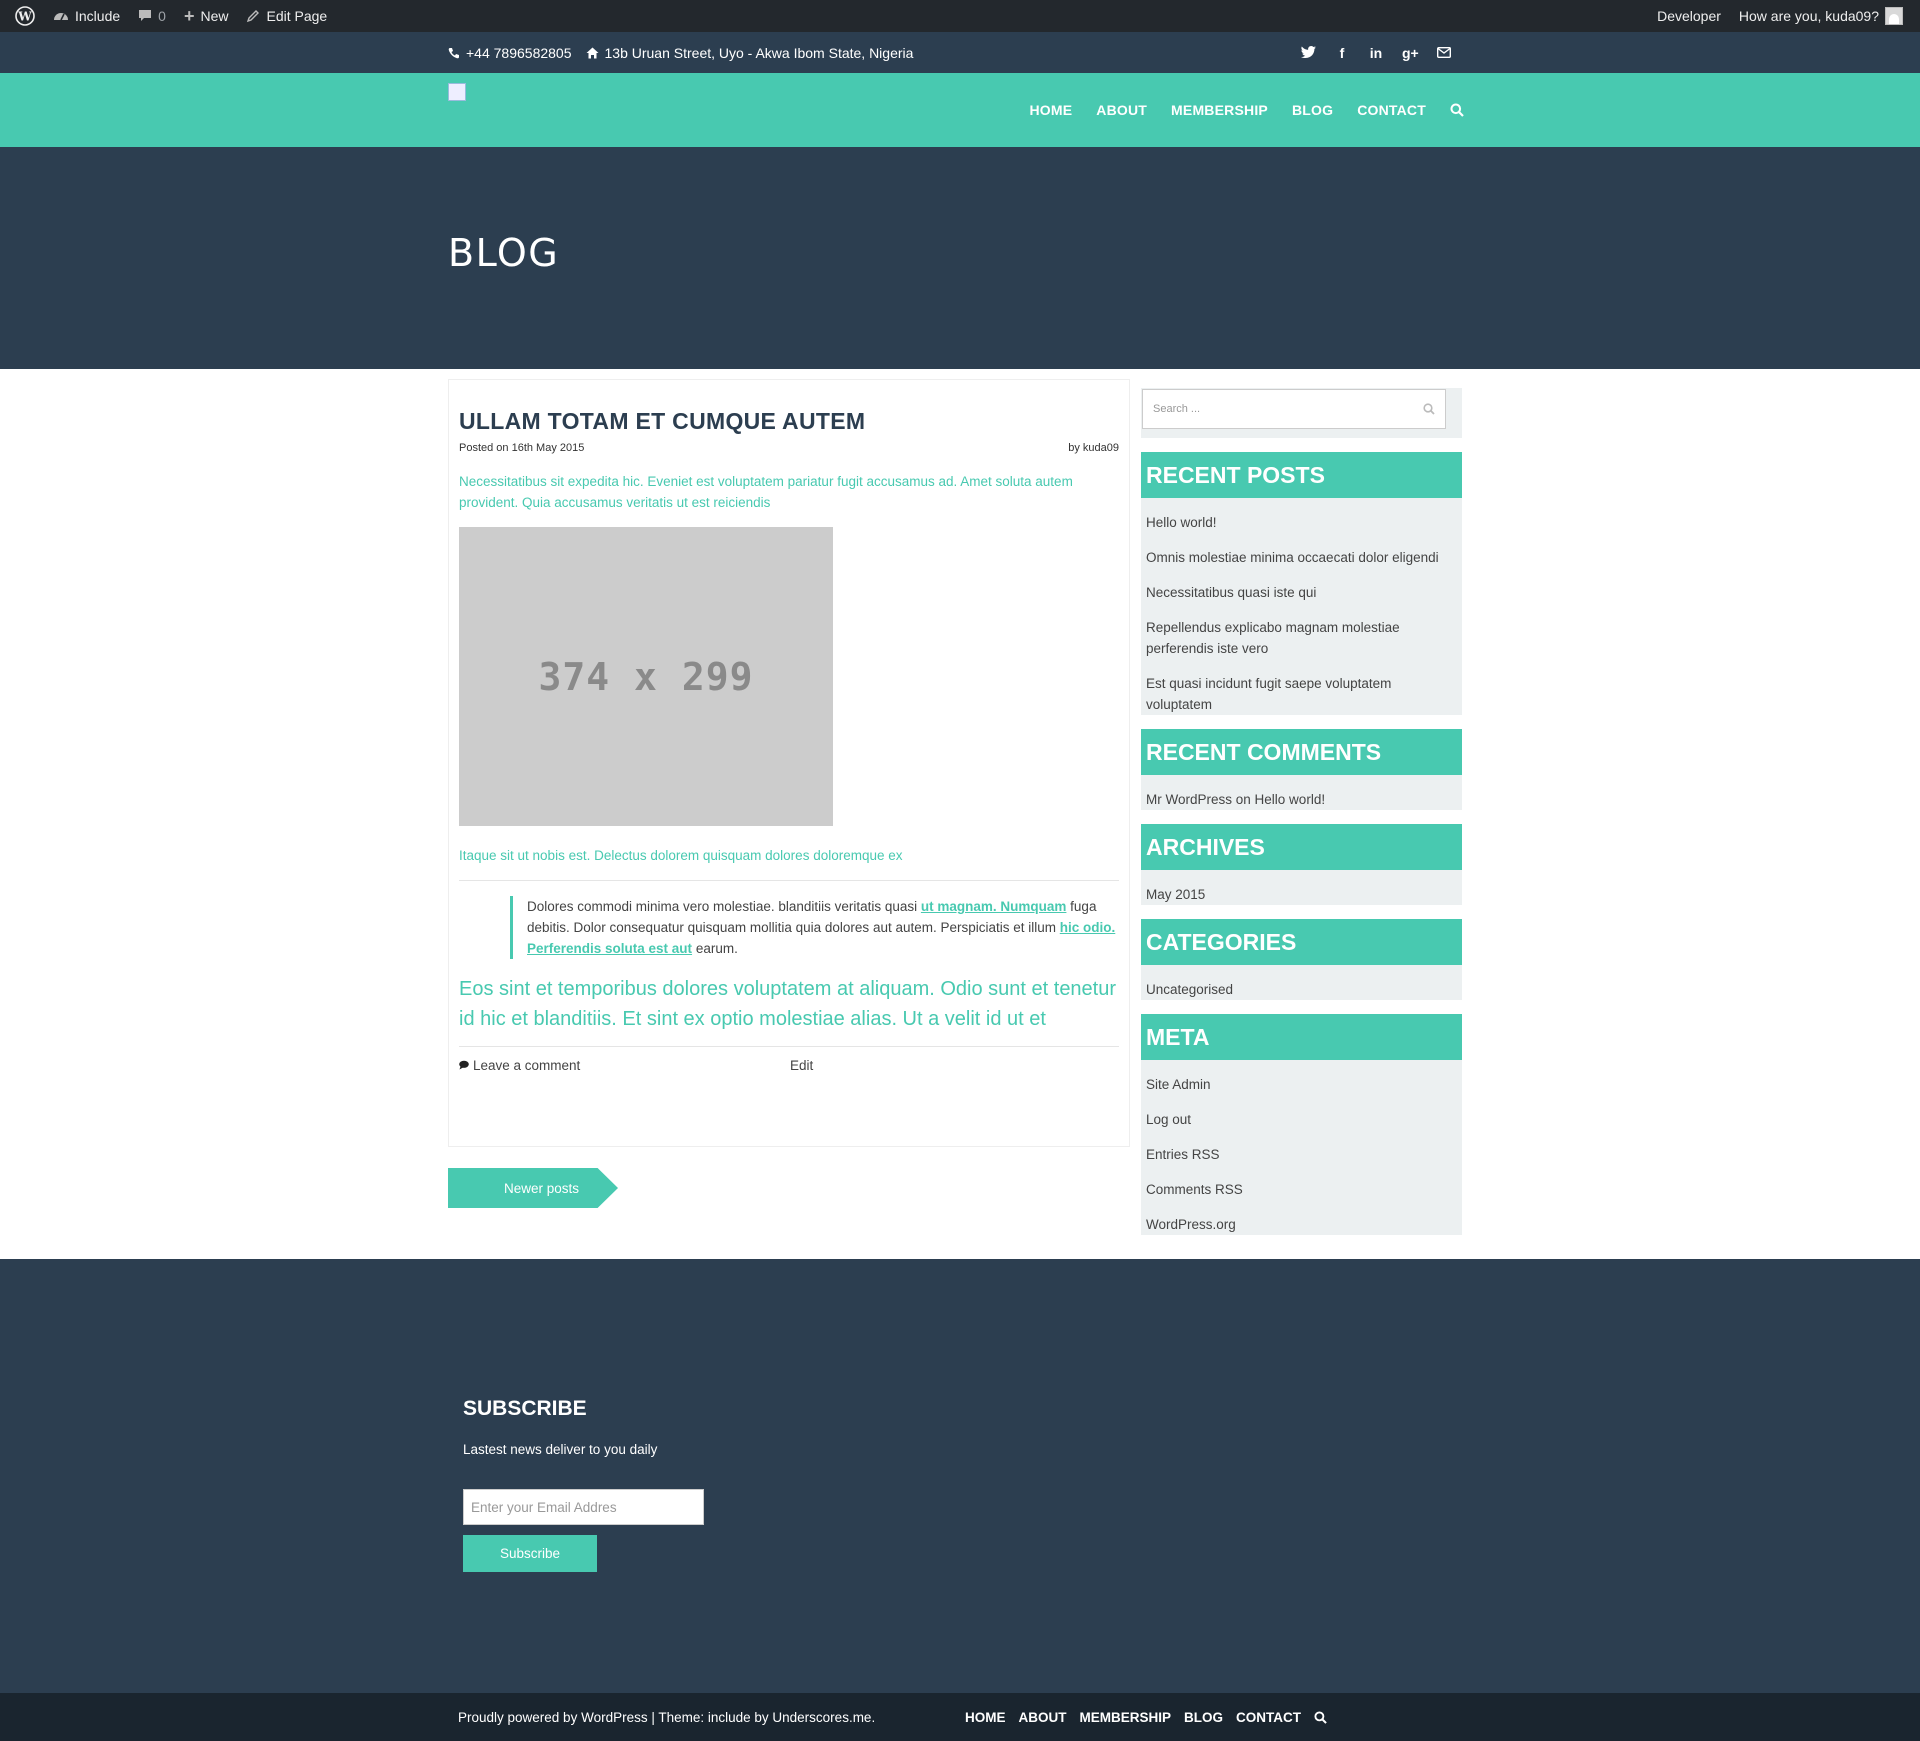 This screenshot has width=1920, height=1741. What do you see at coordinates (1301, 989) in the screenshot?
I see `category-item: Uncategorised` at bounding box center [1301, 989].